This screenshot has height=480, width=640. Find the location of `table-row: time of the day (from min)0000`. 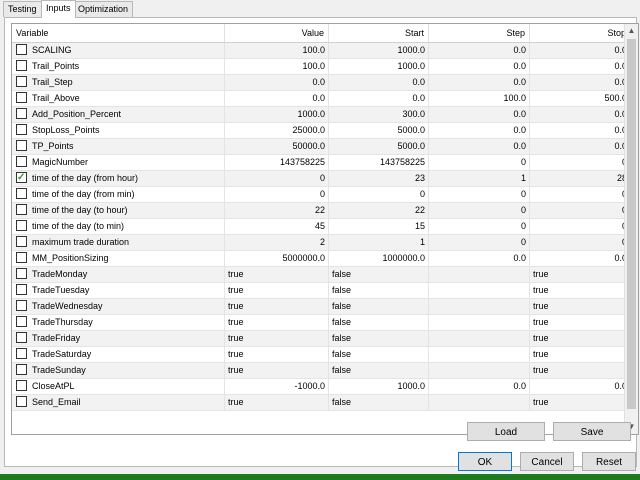

table-row: time of the day (from min)0000 is located at coordinates (321, 195).